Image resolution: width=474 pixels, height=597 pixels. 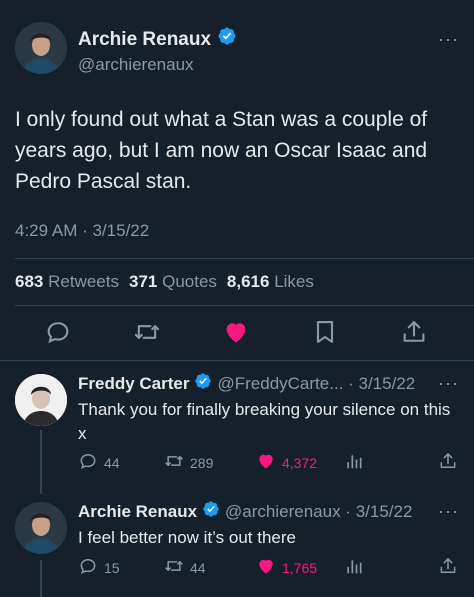 I want to click on tweet-actions, so click(x=237, y=333).